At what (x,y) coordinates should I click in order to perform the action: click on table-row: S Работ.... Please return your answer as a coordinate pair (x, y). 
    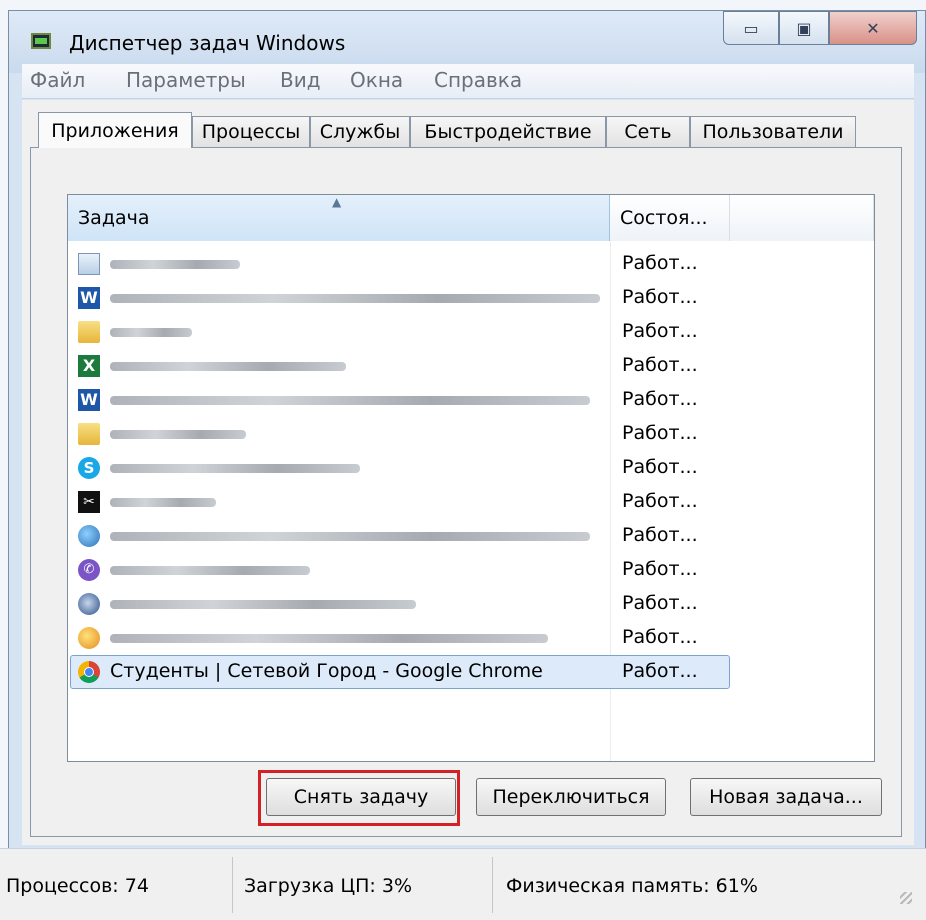
    Looking at the image, I should click on (471, 468).